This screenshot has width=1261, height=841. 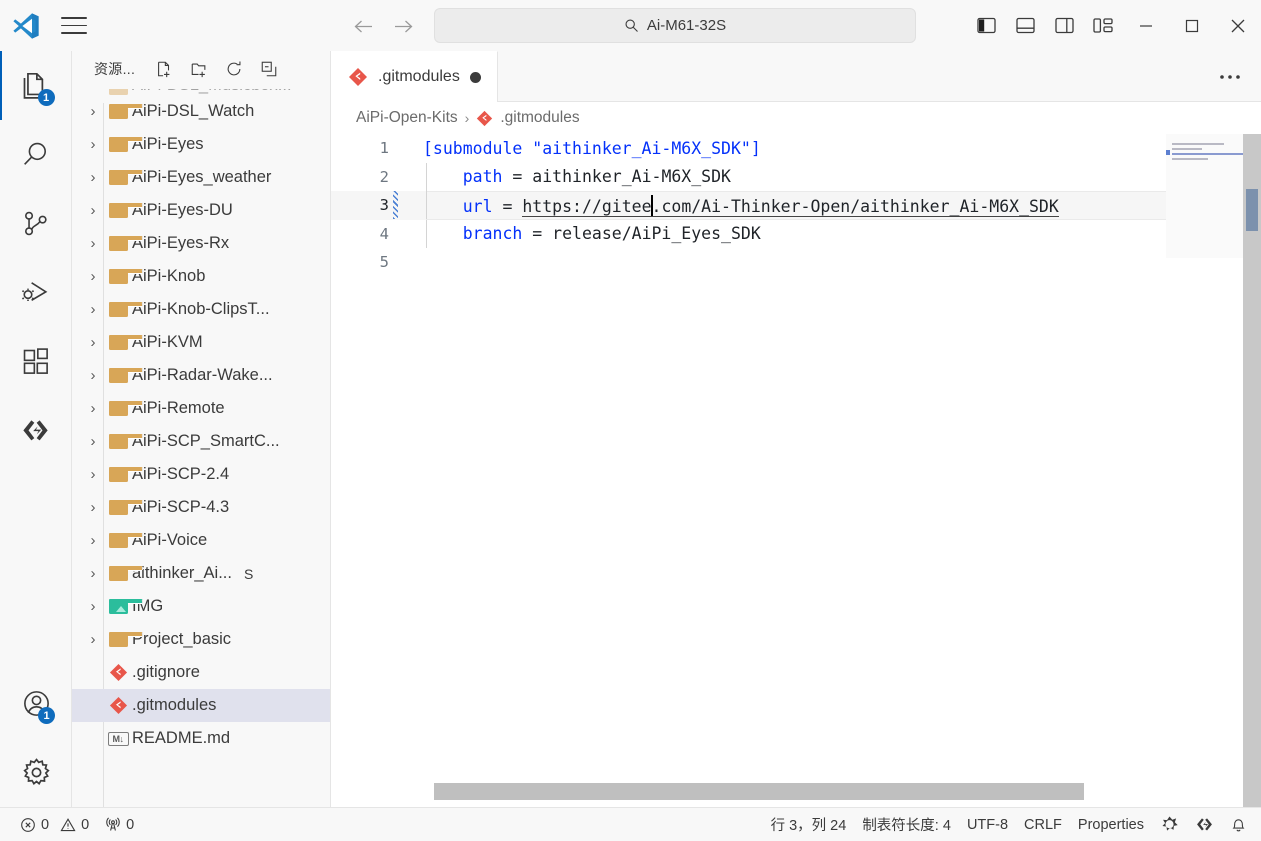 I want to click on minimap-line, so click(x=1198, y=144).